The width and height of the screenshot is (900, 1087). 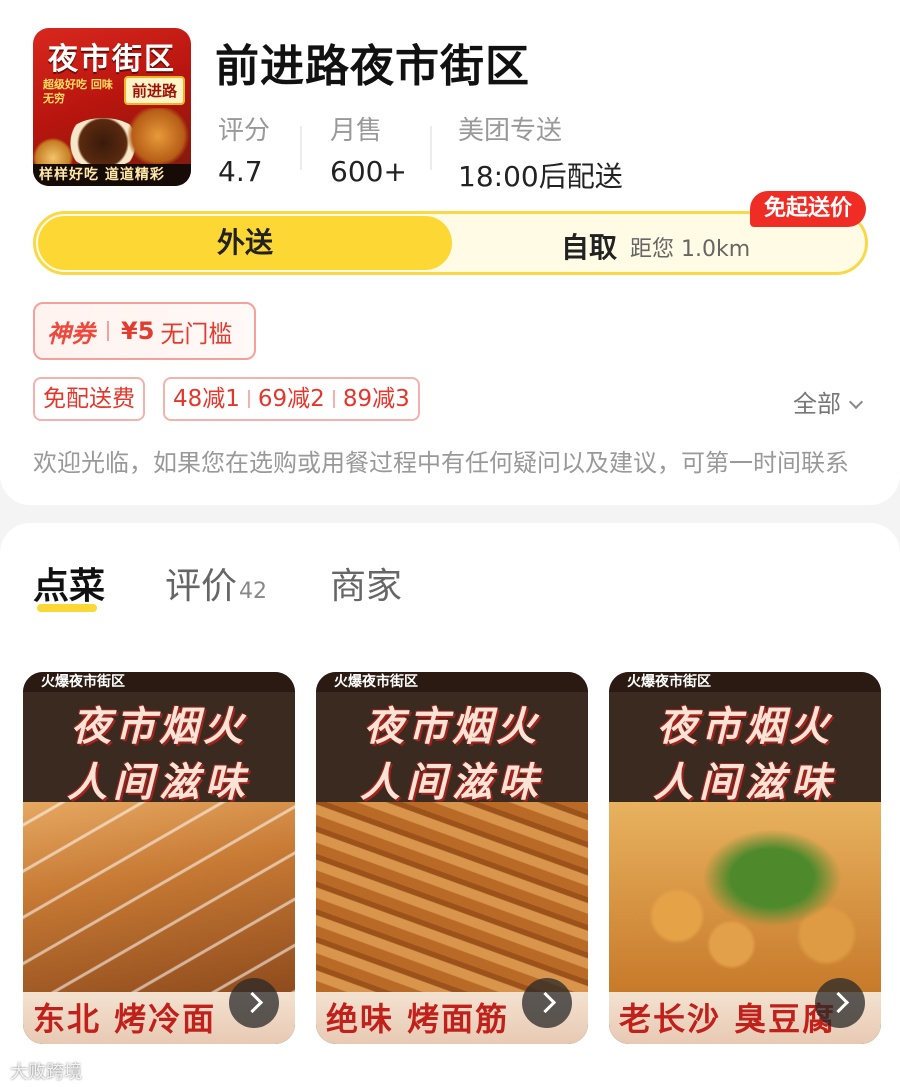 I want to click on delivery-mode-toggle: 外送 自取 距您 1.0km, so click(x=450, y=243).